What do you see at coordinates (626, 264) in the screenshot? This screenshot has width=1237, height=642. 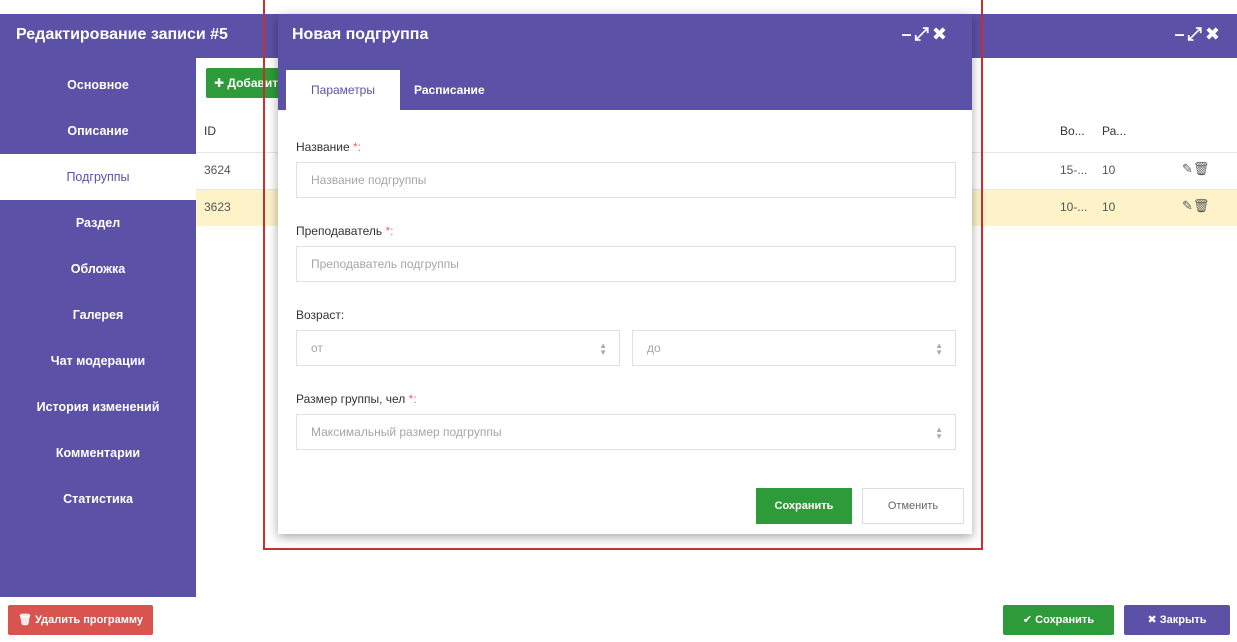 I see `teacher-input: Преподаватель подгруппы` at bounding box center [626, 264].